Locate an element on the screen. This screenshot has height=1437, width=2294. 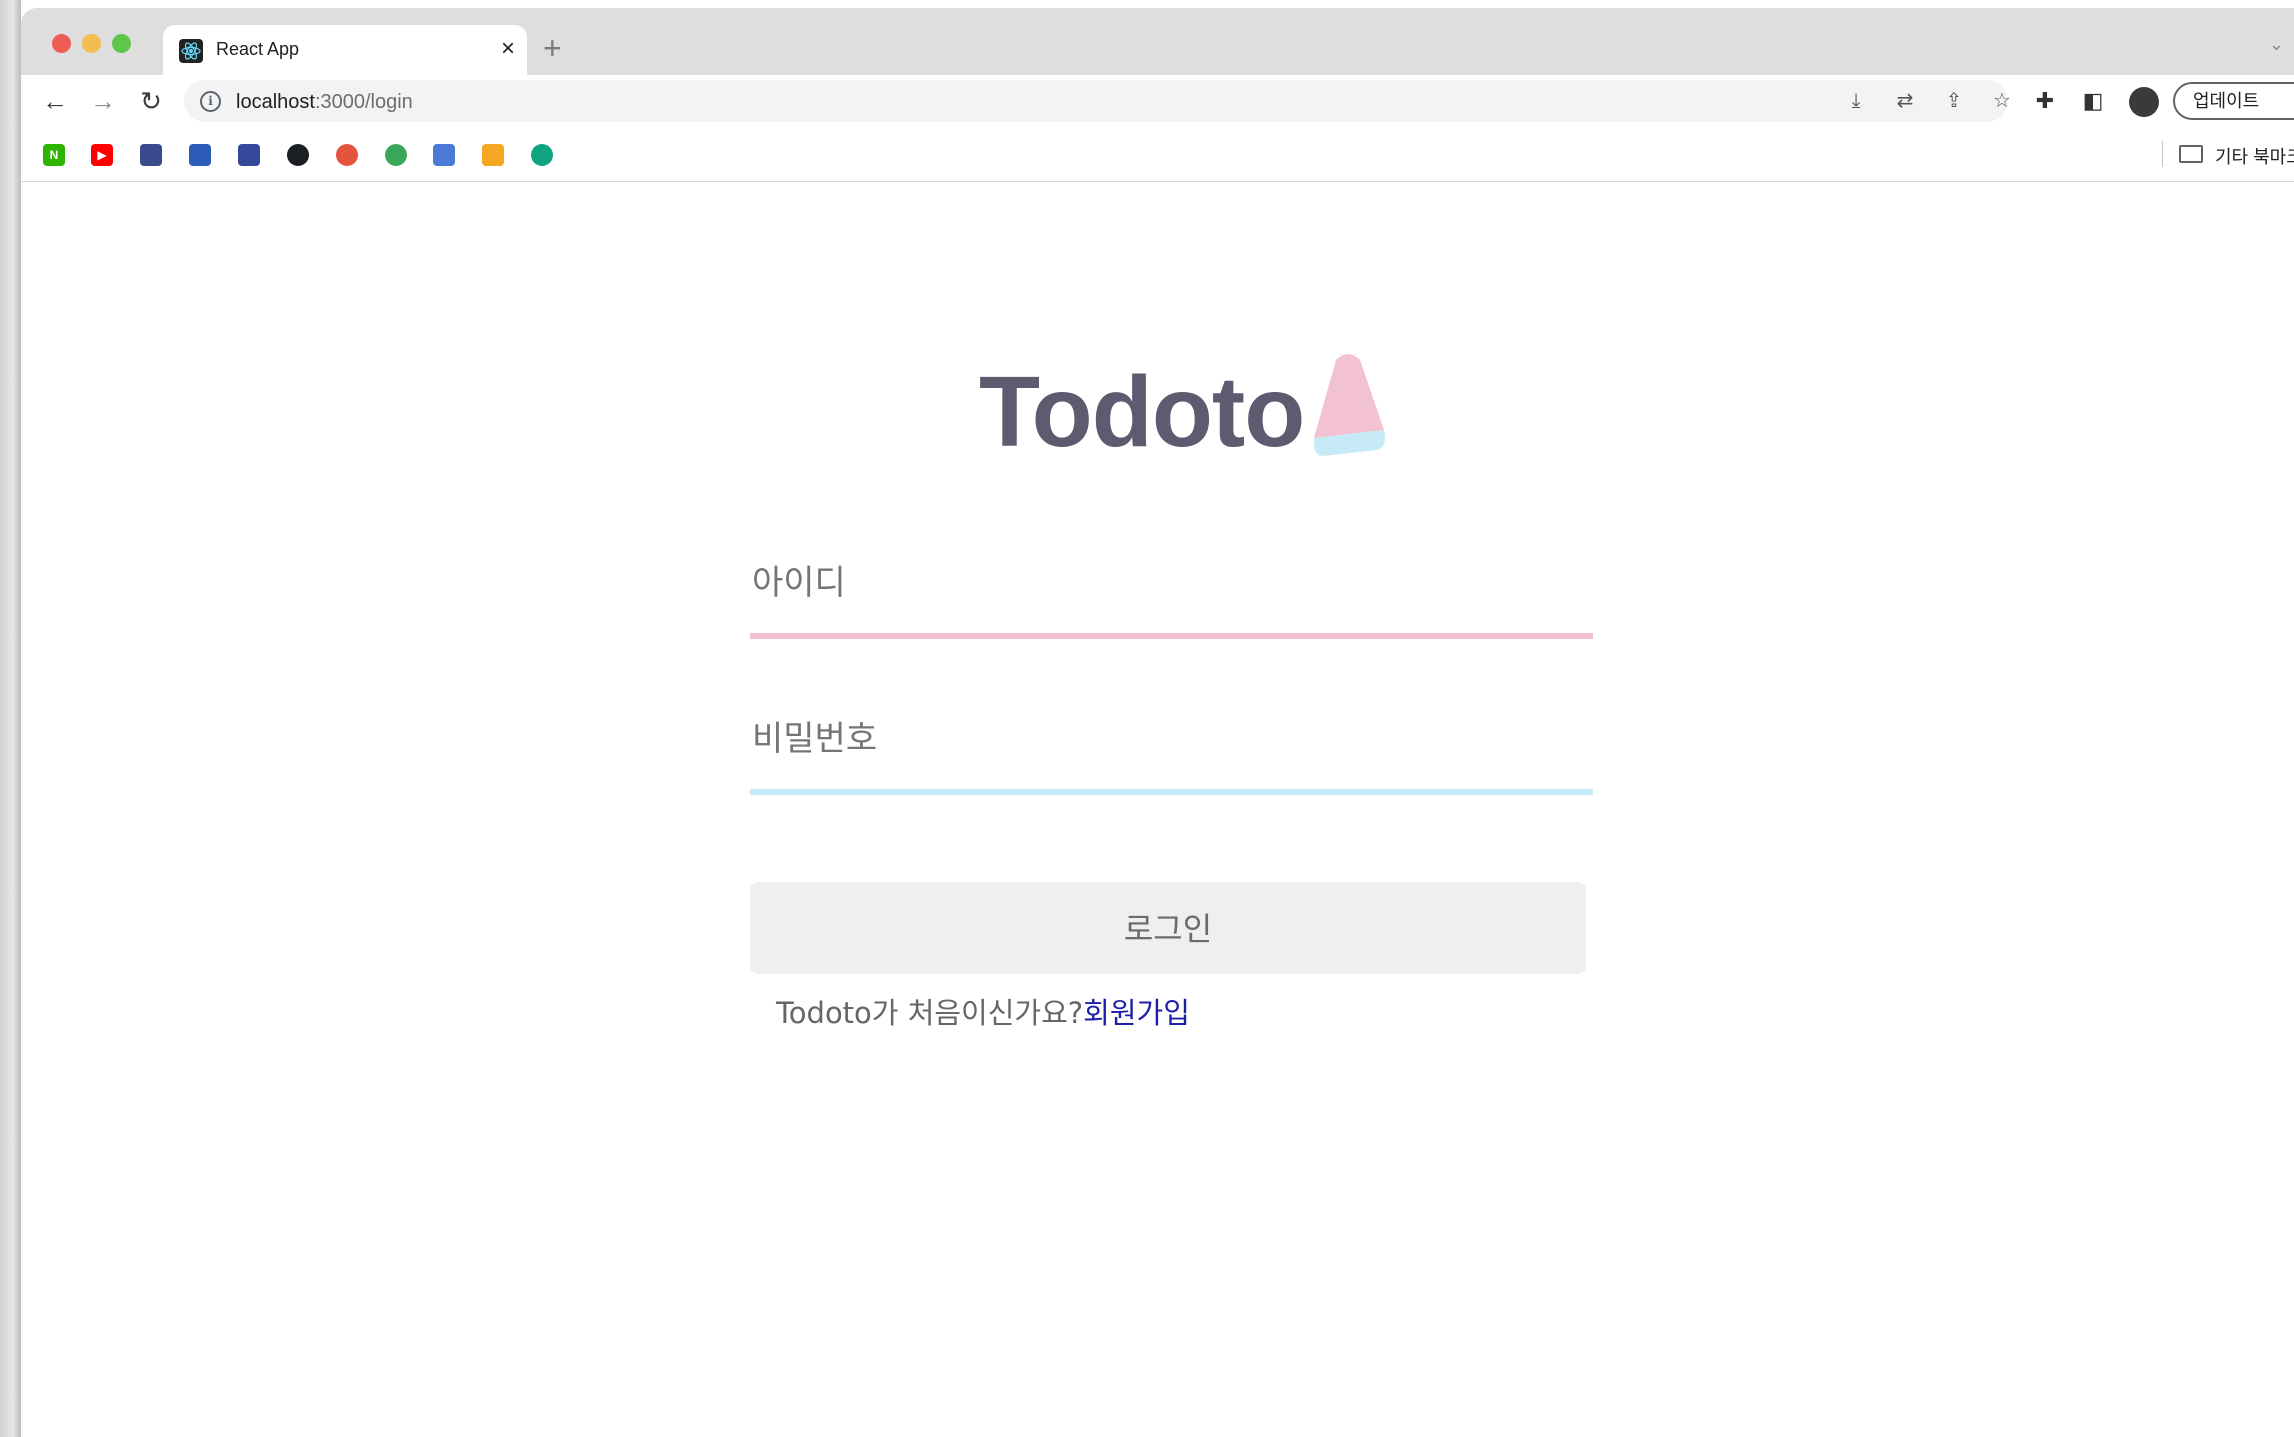
install-app-icon: ⤓ is located at coordinates (1856, 101).